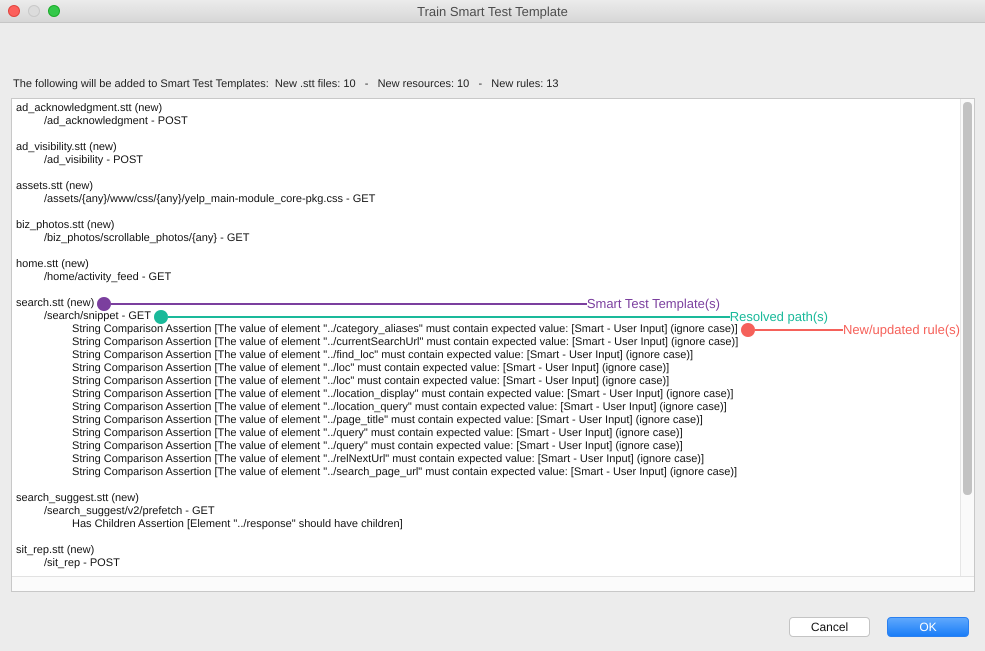 This screenshot has height=651, width=985. What do you see at coordinates (55, 186) in the screenshot?
I see `template-file-name: assets.stt (new)` at bounding box center [55, 186].